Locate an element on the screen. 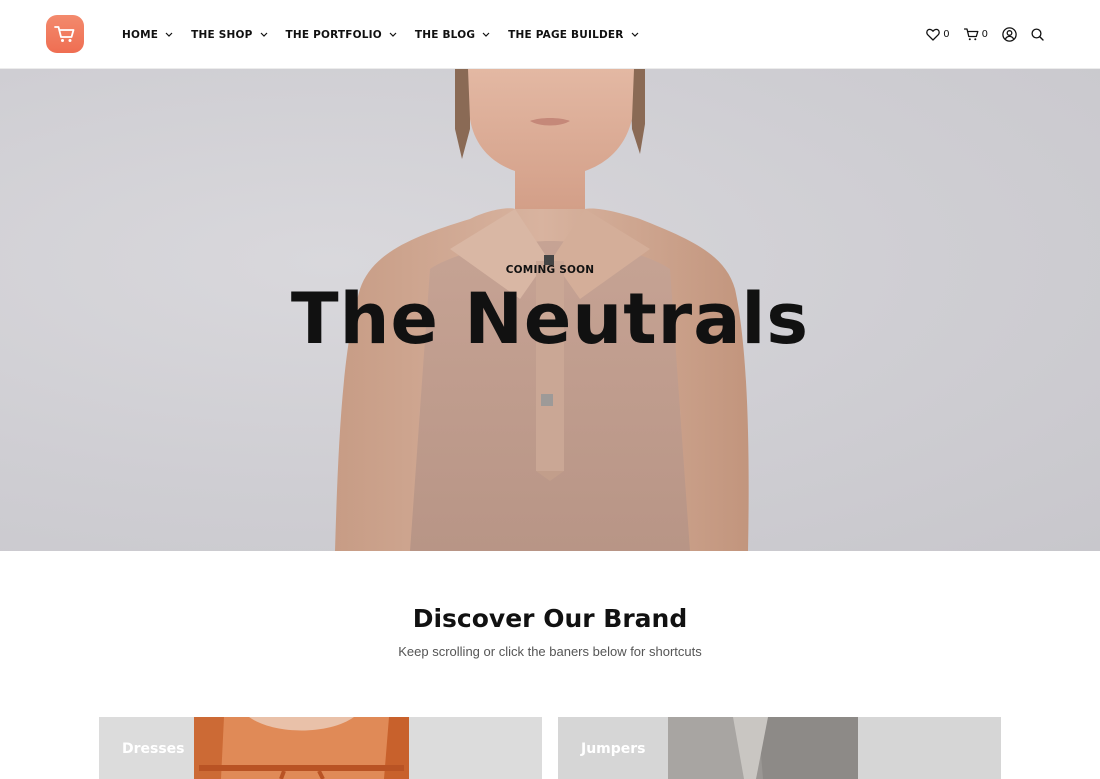 This screenshot has width=1100, height=779. category-banner-jumpers: Jumpers is located at coordinates (779, 748).